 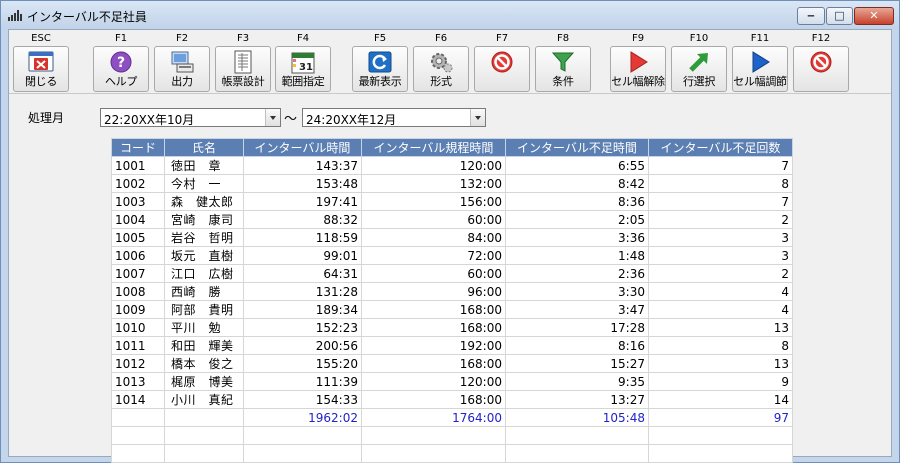 I want to click on cell-width-reset-button: セル幅解除, so click(x=638, y=69).